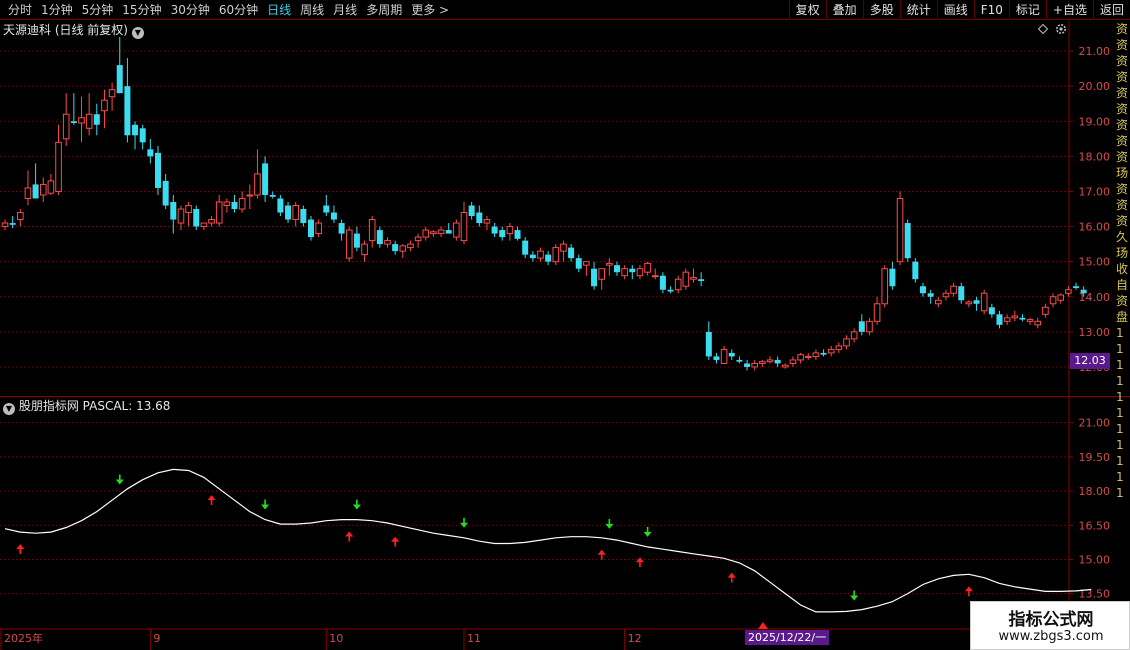 This screenshot has width=1130, height=650. I want to click on diamond-icon, so click(1043, 29).